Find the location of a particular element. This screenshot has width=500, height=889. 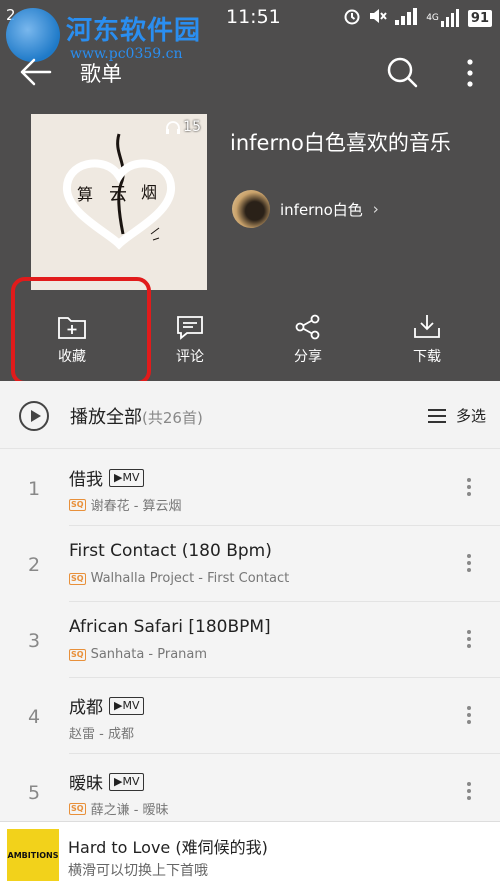

song-title-line: 成都 ▶MV is located at coordinates (107, 705).